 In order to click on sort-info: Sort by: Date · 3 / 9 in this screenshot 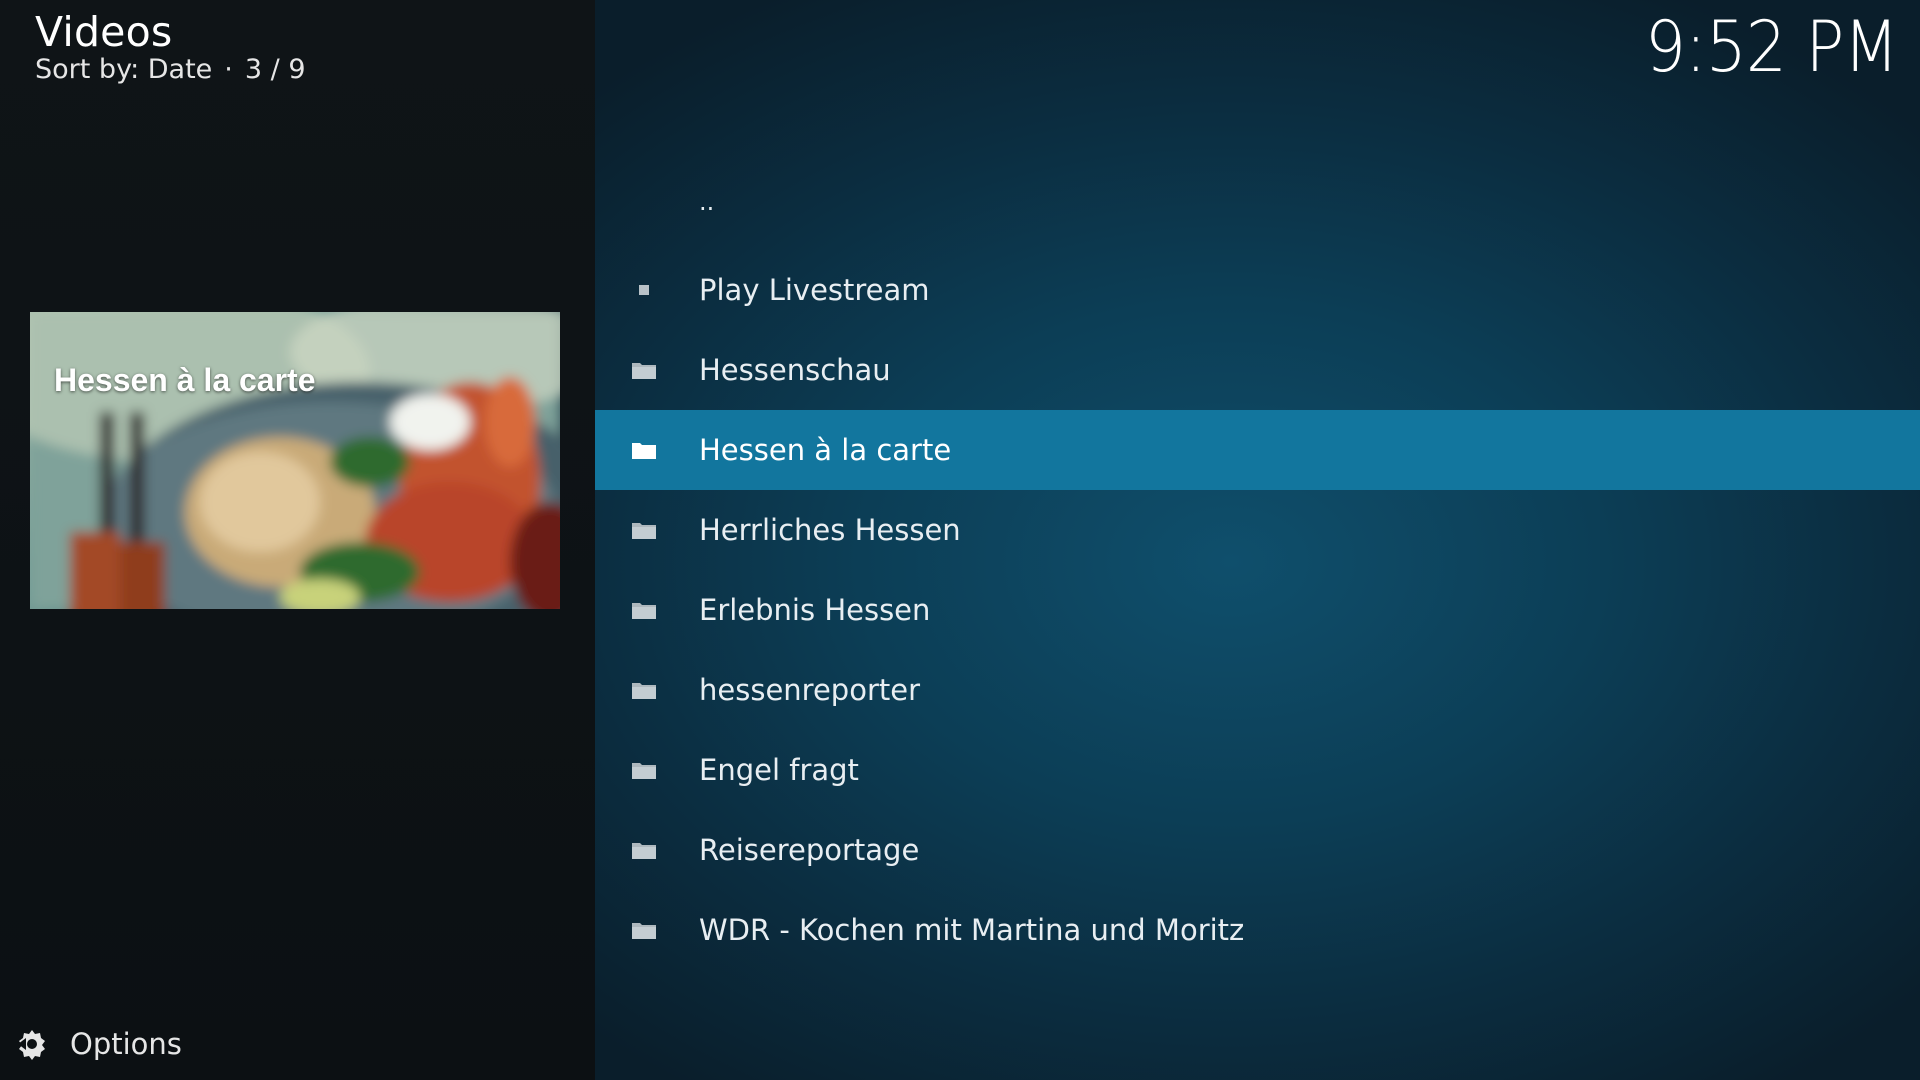, I will do `click(170, 69)`.